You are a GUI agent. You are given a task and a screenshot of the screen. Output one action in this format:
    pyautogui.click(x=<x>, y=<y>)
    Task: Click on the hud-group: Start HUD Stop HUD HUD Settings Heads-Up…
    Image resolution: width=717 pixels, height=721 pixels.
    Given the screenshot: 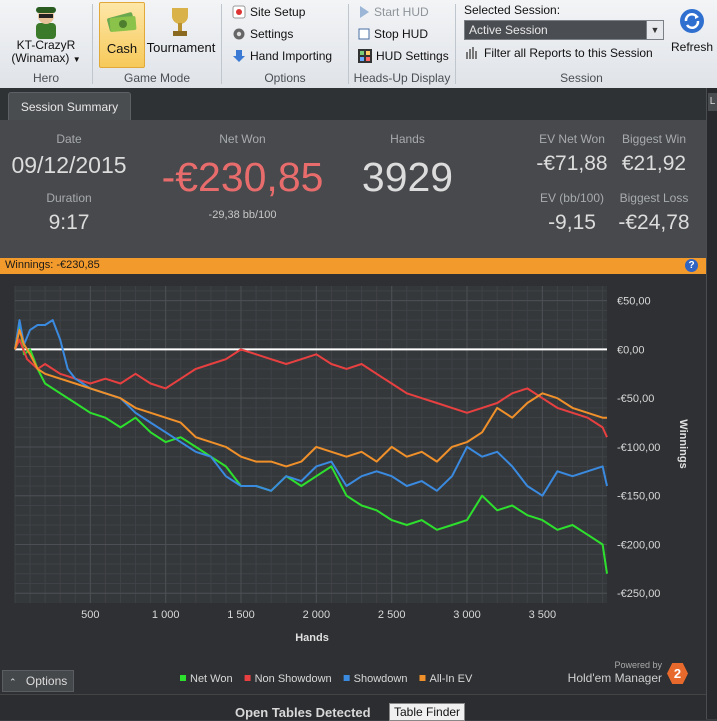 What is the action you would take?
    pyautogui.click(x=402, y=44)
    